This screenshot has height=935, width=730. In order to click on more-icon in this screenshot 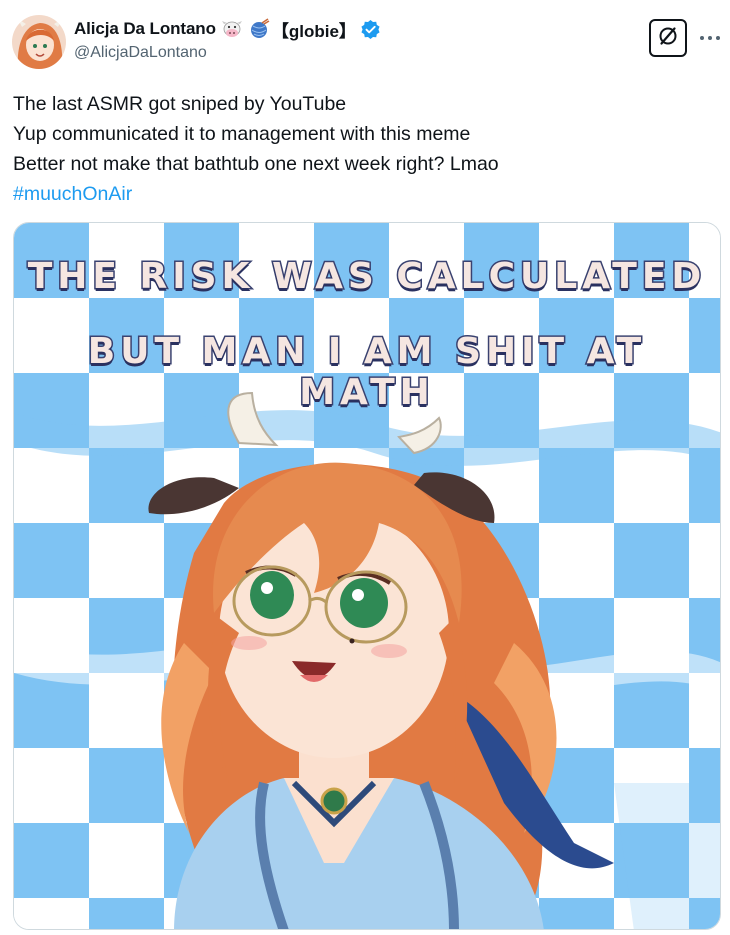, I will do `click(710, 37)`.